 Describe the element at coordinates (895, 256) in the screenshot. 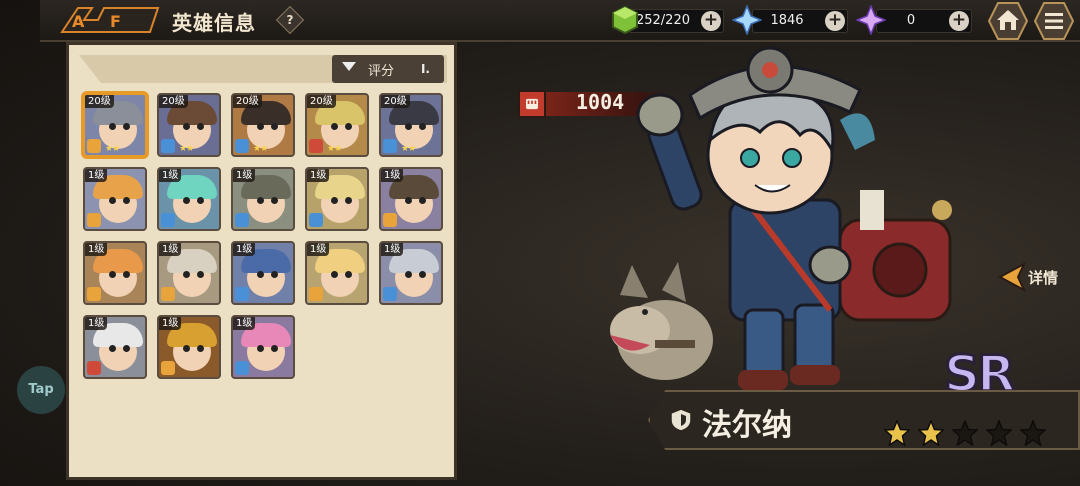

I see `tool-bag` at that location.